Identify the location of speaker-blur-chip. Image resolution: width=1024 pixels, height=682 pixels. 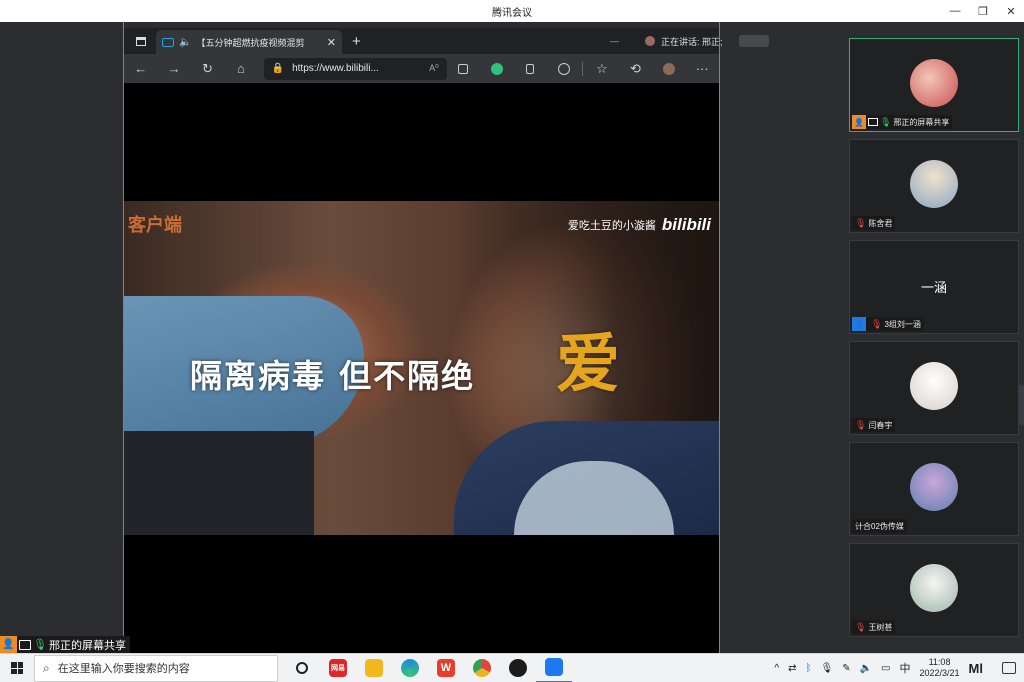
(753, 41).